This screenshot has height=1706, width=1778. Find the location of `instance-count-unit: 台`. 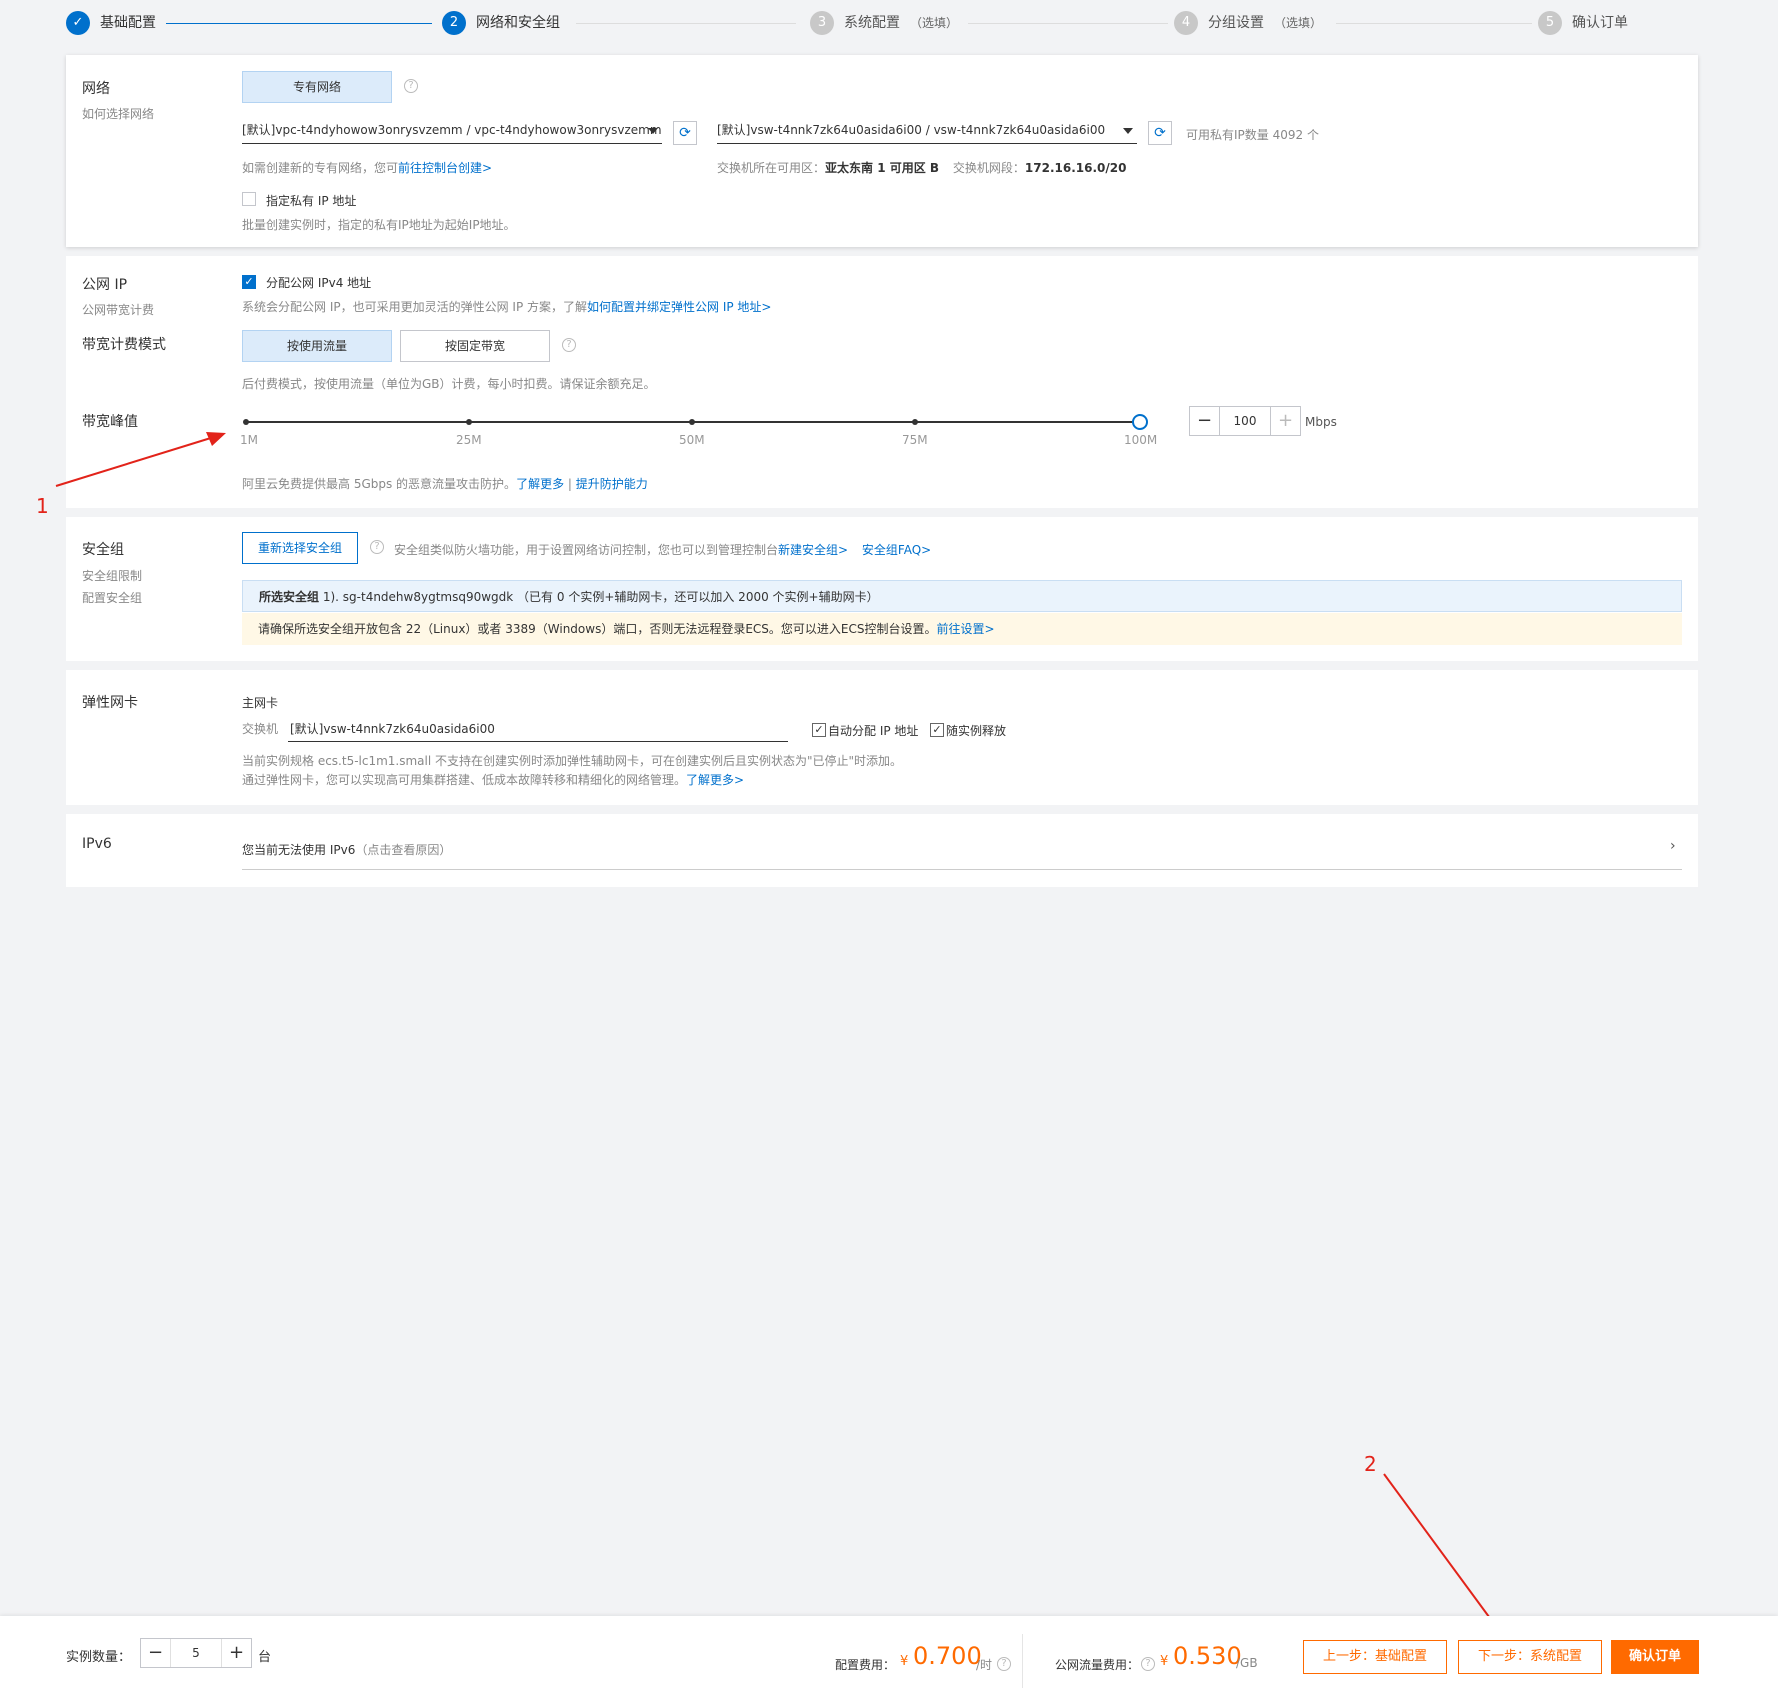

instance-count-unit: 台 is located at coordinates (265, 1657).